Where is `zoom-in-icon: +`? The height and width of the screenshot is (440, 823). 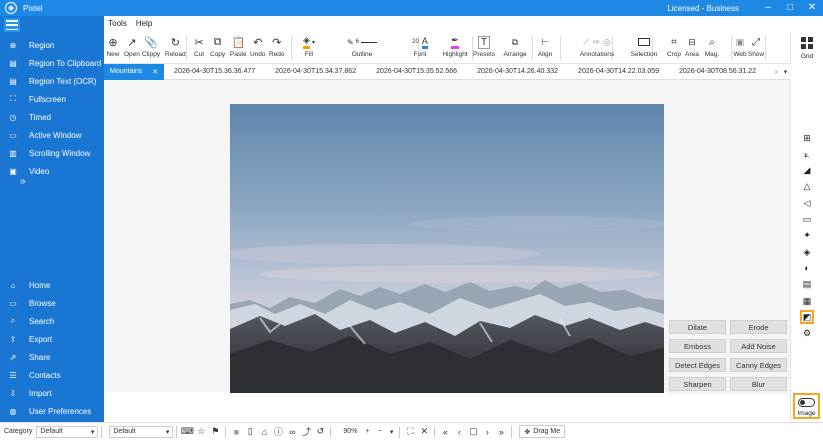 zoom-in-icon: + is located at coordinates (368, 431).